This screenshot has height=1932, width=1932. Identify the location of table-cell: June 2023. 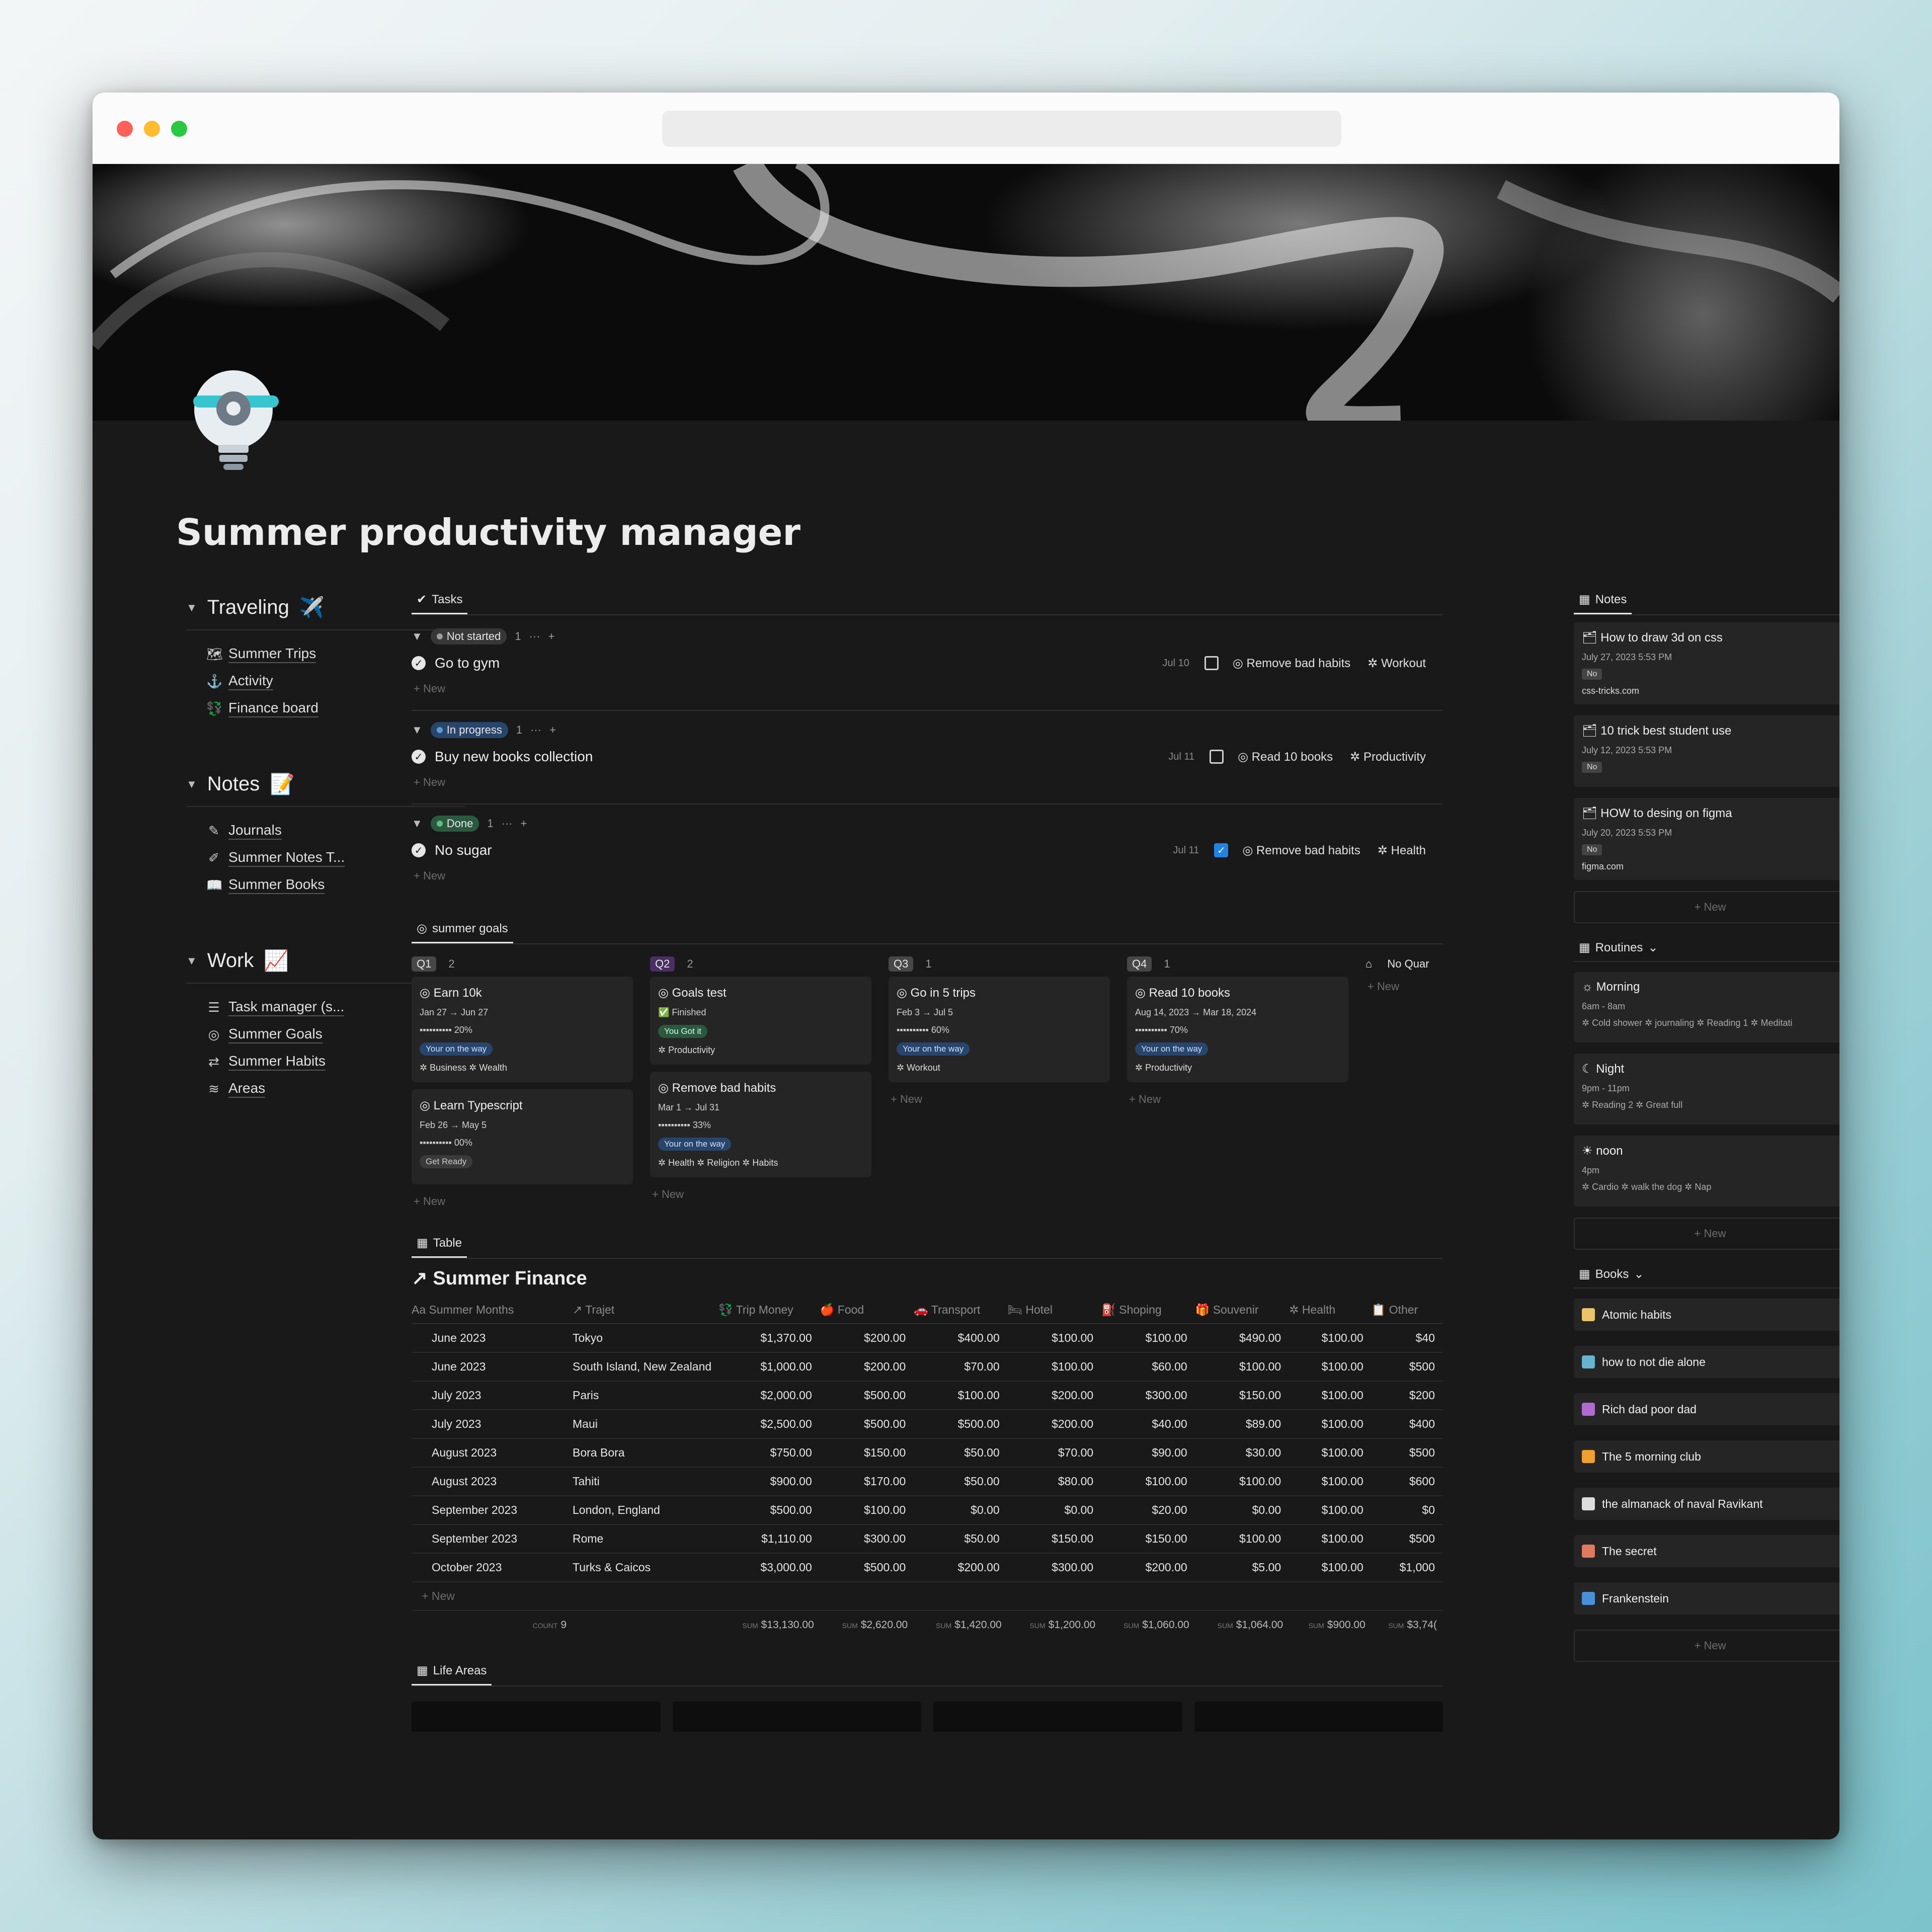
(493, 1338).